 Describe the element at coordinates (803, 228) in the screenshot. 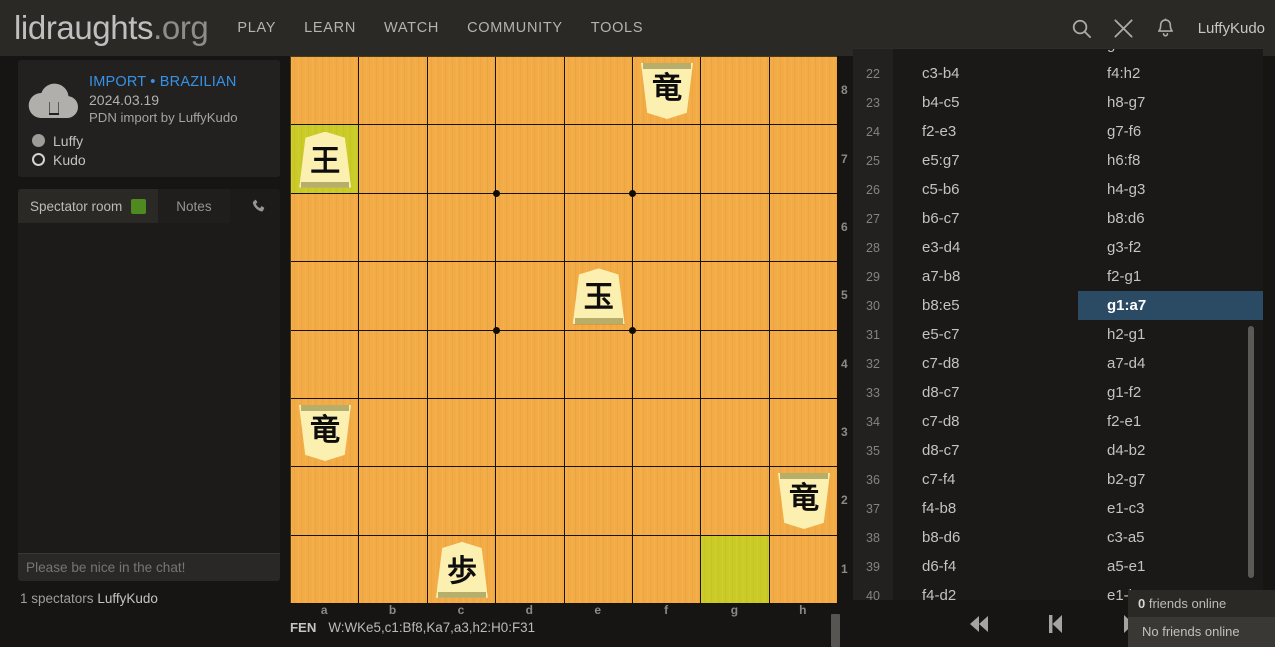

I see `board-square-h6` at that location.